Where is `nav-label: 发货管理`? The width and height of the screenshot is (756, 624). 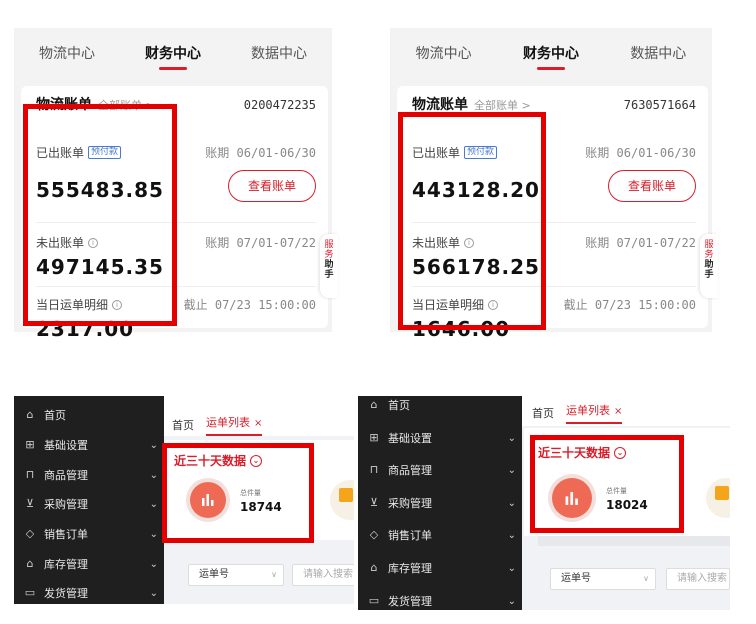 nav-label: 发货管理 is located at coordinates (410, 601).